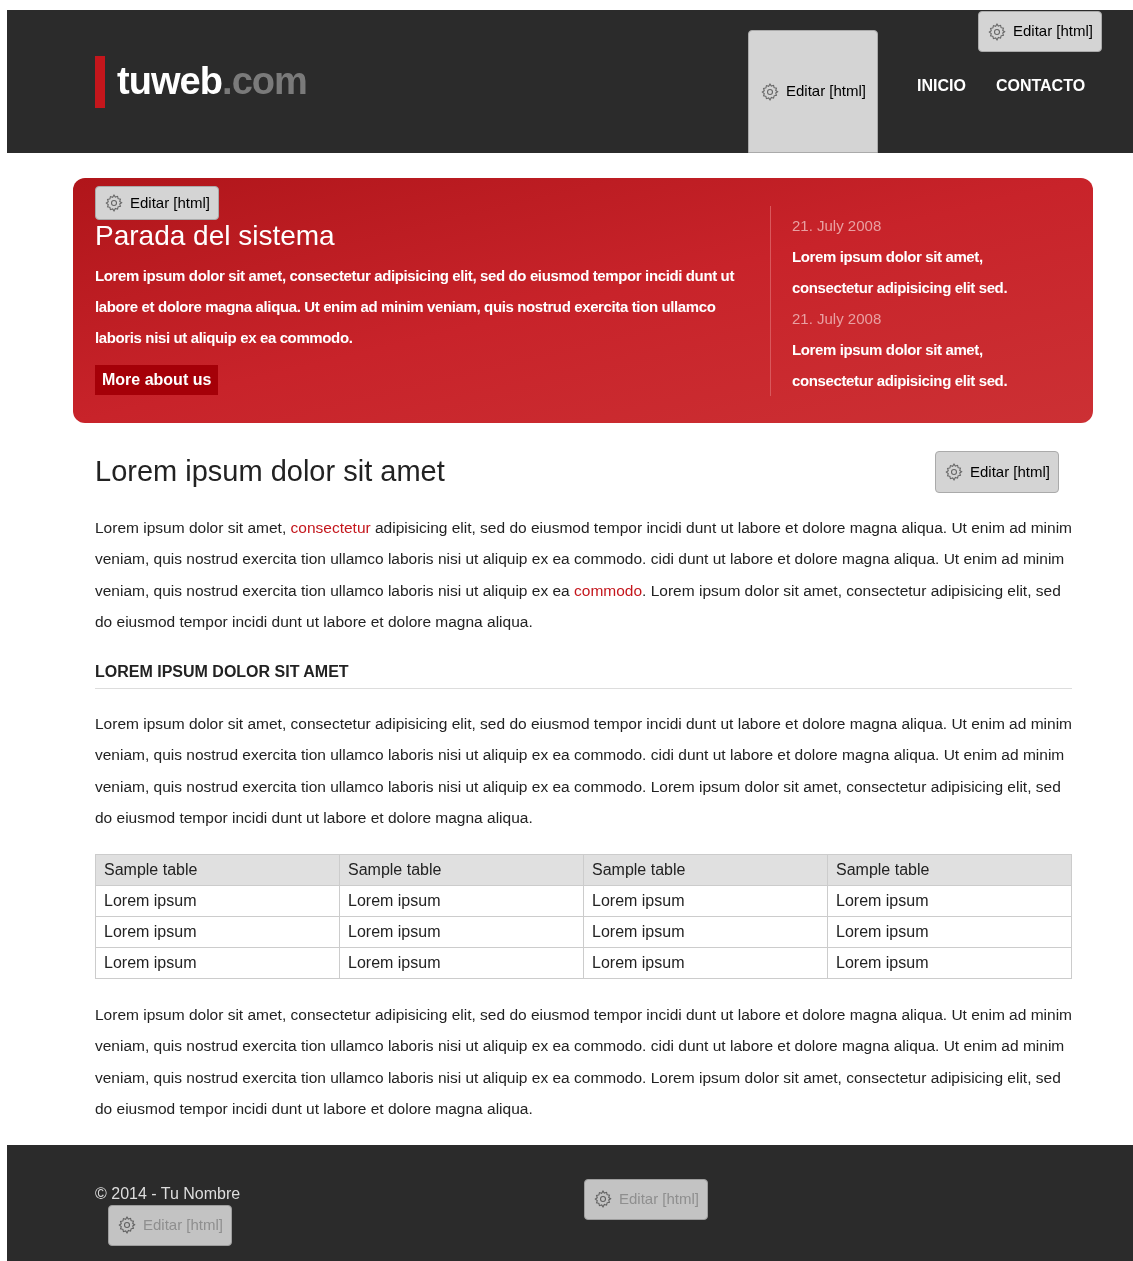 The image size is (1133, 1261). Describe the element at coordinates (415, 307) in the screenshot. I see `hero-text: Lorem ipsum dolor sit amet, consectetur adipisicing elit, sed do eiusmod tempor incidi dunt ut labore et dolore magna aliqua. Ut enim ad minim veniam, quis nostrud exercita tion ullamco laboris nisi ut aliquip ex ea commodo.` at that location.